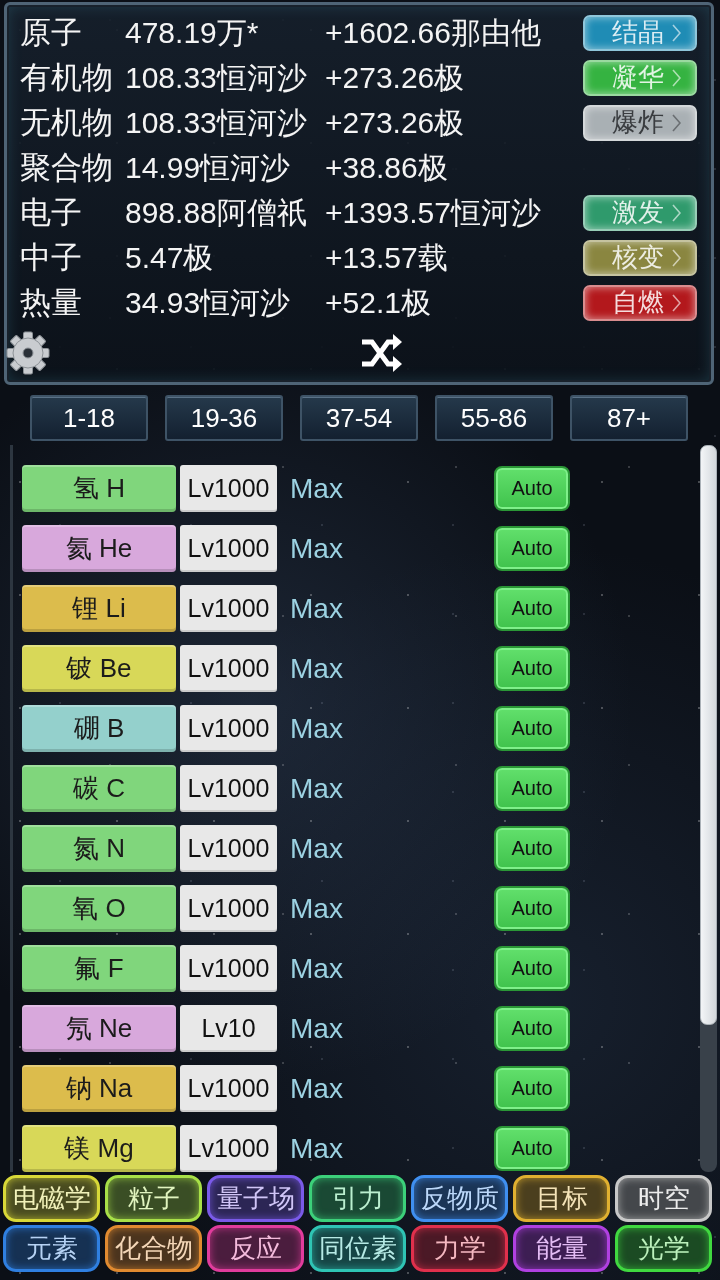 The width and height of the screenshot is (720, 1280). I want to click on scrollbar-track, so click(708, 808).